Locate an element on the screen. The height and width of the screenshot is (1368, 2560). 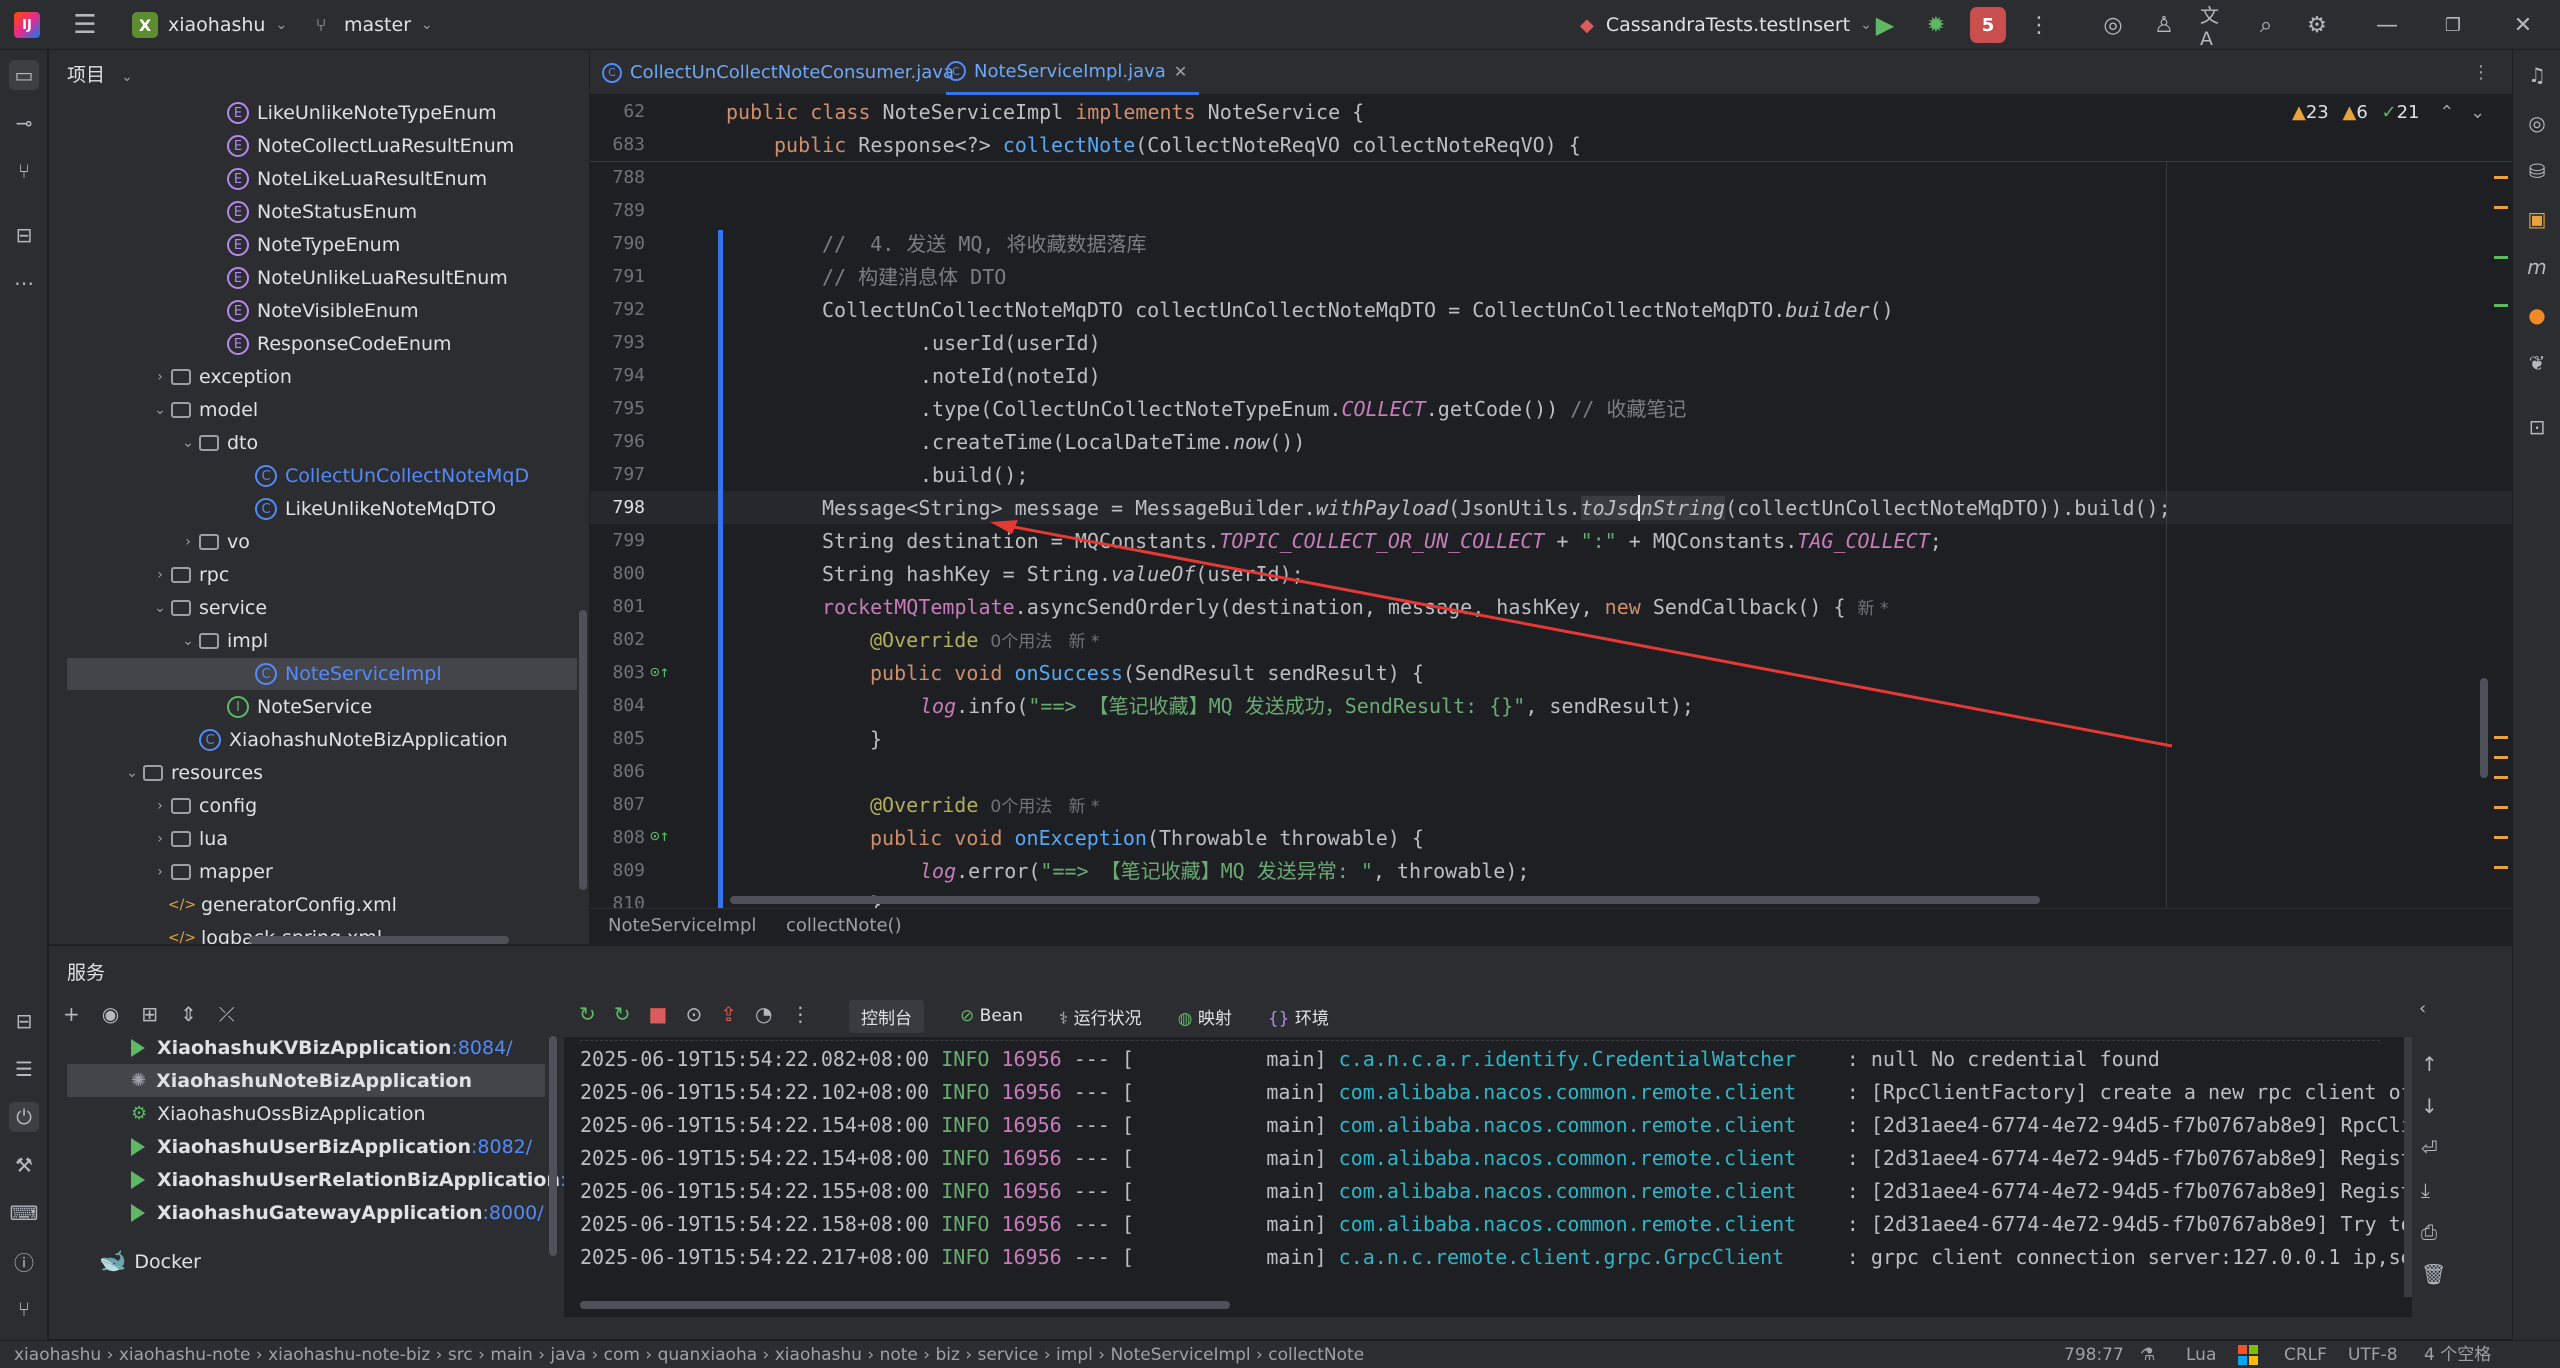
app-logo: IJ is located at coordinates (27, 25).